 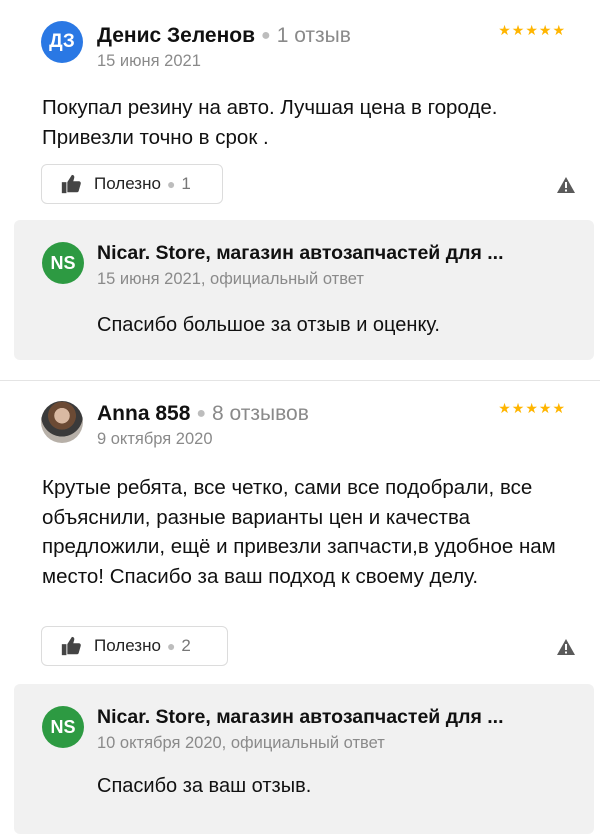 What do you see at coordinates (143, 414) in the screenshot?
I see `author-name: Anna 858` at bounding box center [143, 414].